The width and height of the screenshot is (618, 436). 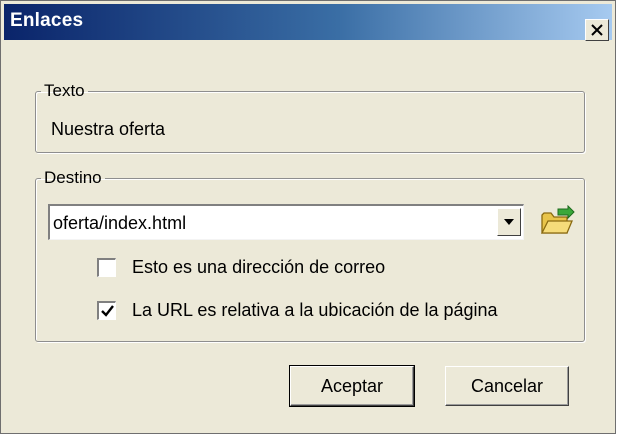 What do you see at coordinates (308, 22) in the screenshot?
I see `title-bar: Enlaces` at bounding box center [308, 22].